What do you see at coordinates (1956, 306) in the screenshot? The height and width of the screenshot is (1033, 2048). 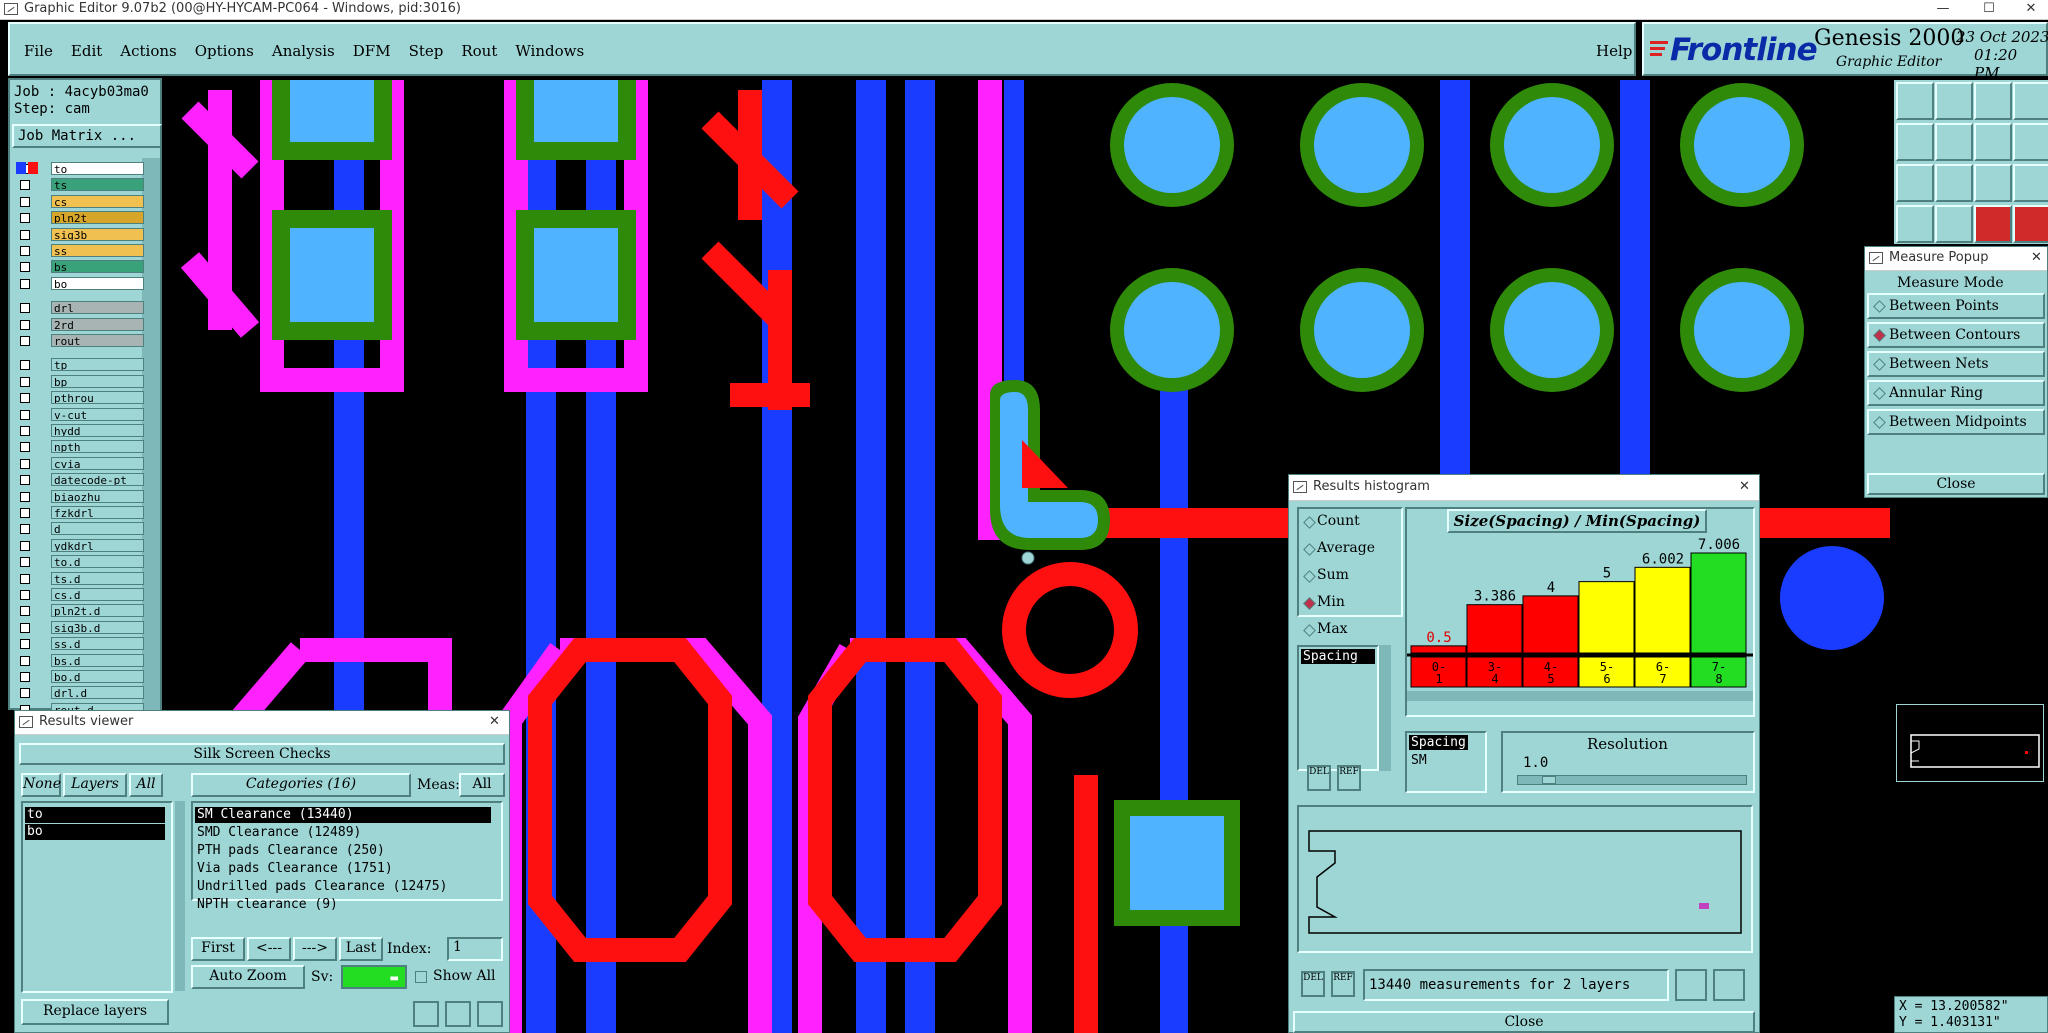 I see `measure-option-between-points: Between Points` at bounding box center [1956, 306].